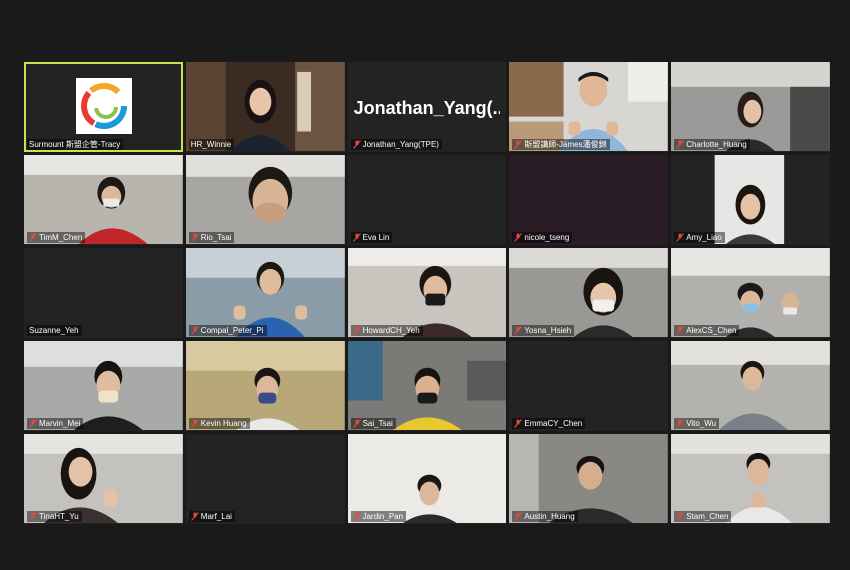 The height and width of the screenshot is (570, 850). I want to click on participant-name: Marf_Lai, so click(211, 516).